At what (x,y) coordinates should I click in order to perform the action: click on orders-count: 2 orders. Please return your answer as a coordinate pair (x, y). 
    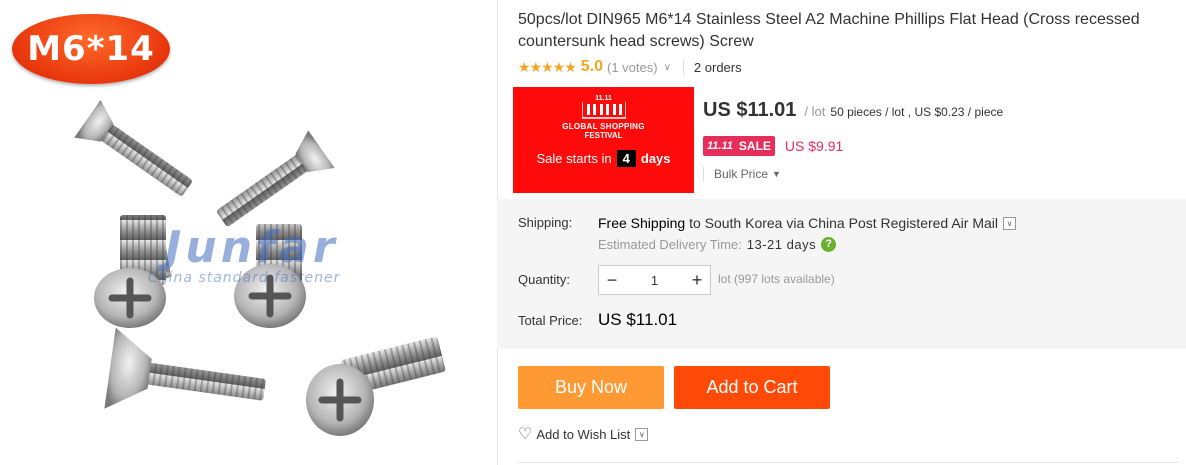
    Looking at the image, I should click on (717, 67).